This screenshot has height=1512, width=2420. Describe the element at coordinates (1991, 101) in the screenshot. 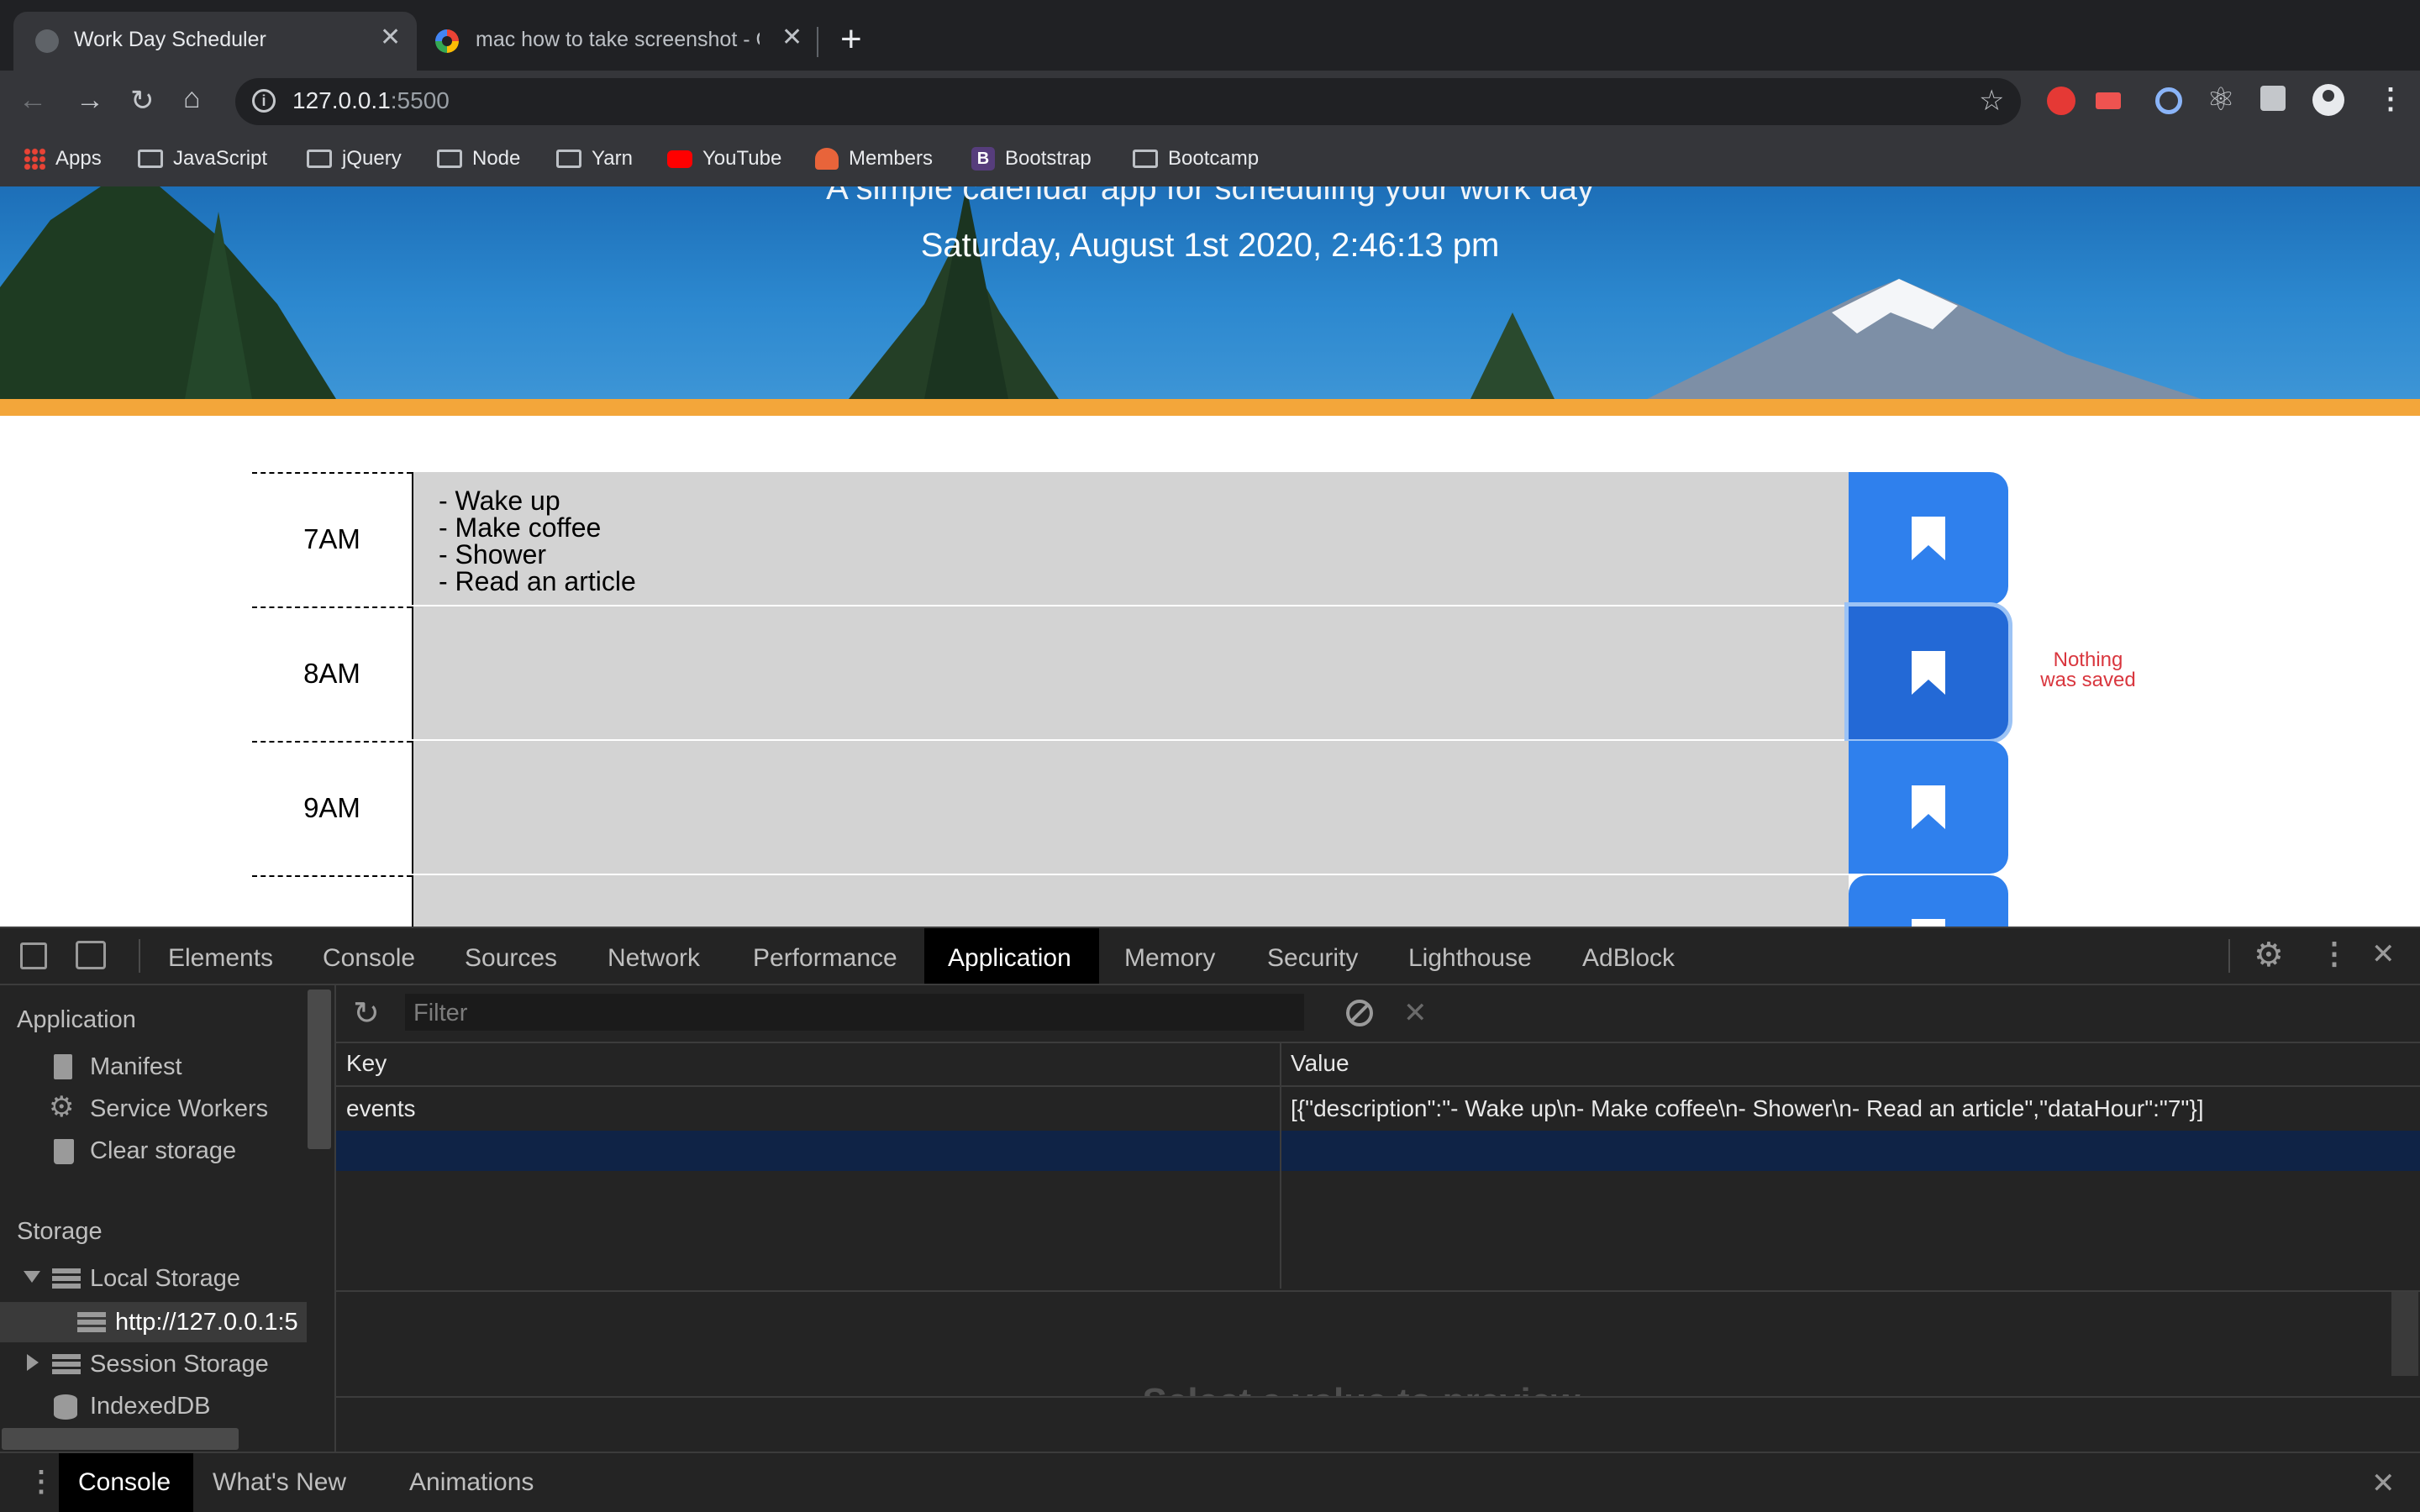

I see `star-icon: ☆` at that location.